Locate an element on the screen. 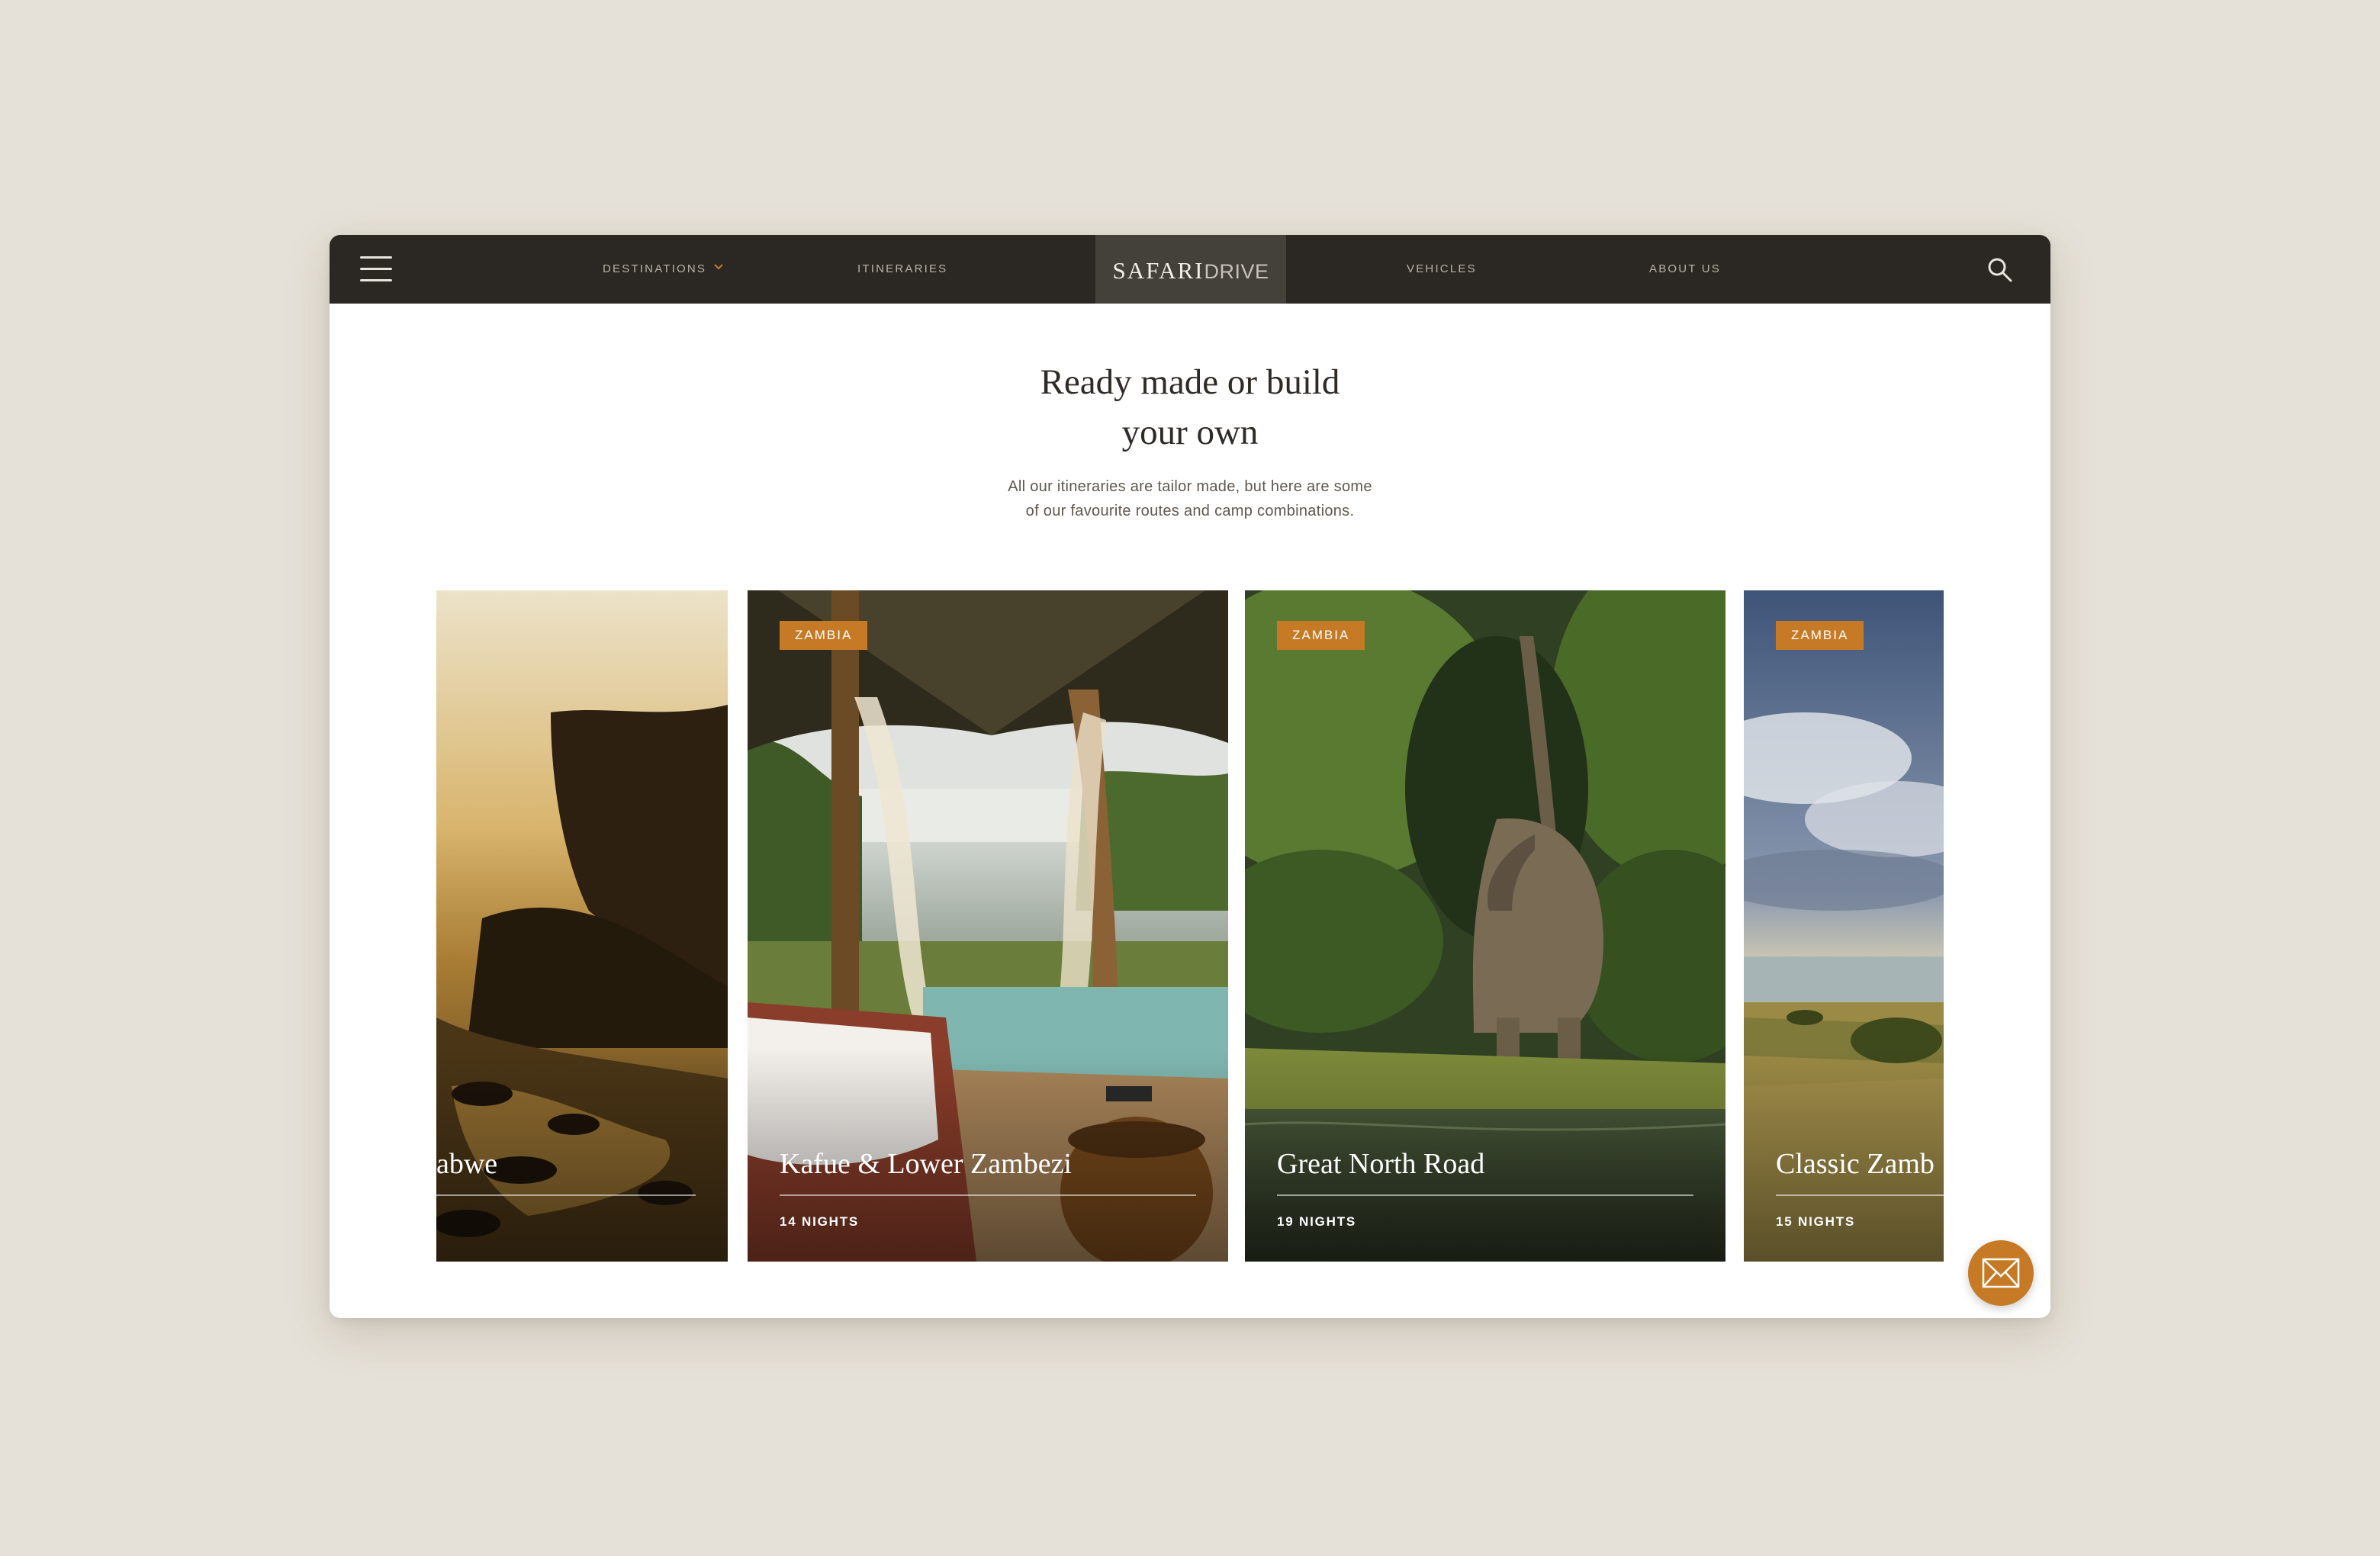  card-nights: 14 NIGHTS is located at coordinates (820, 1221).